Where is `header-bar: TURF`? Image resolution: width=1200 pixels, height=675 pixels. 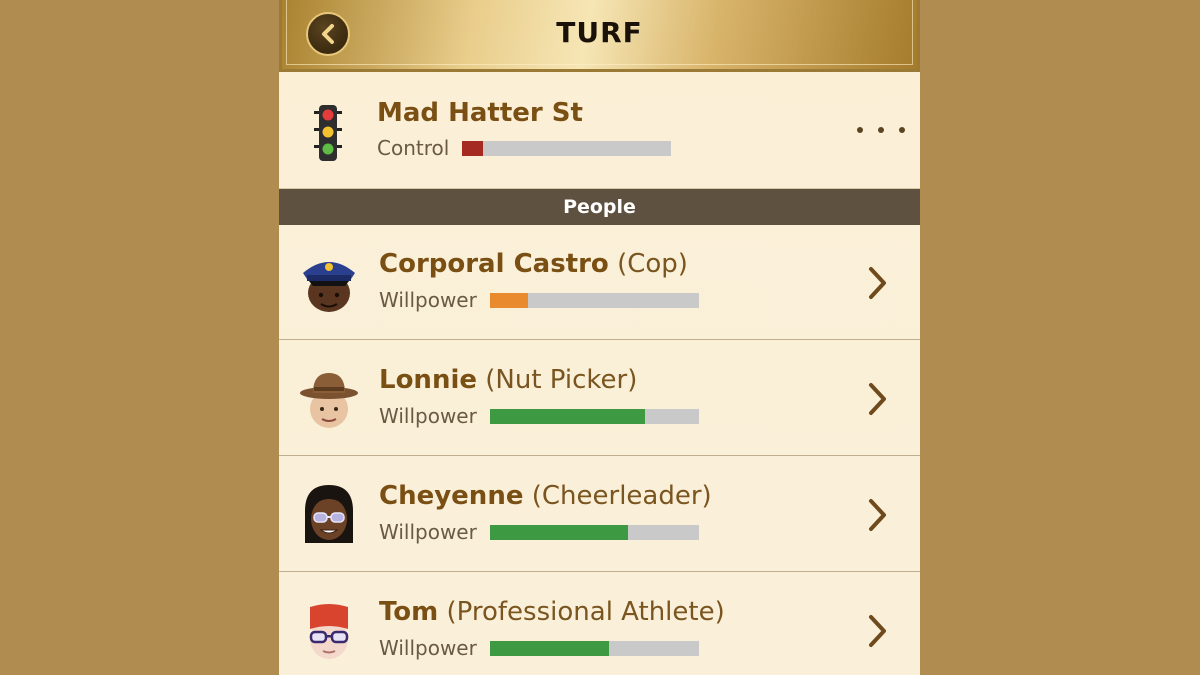 header-bar: TURF is located at coordinates (599, 36).